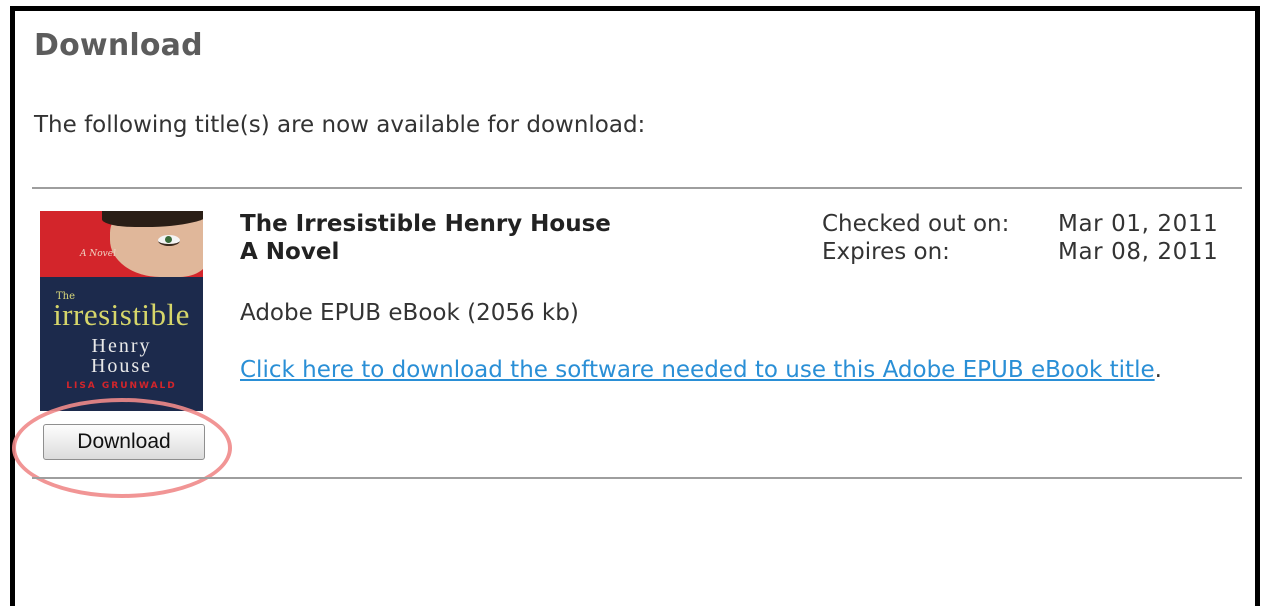 The height and width of the screenshot is (606, 1265). What do you see at coordinates (118, 45) in the screenshot?
I see `page-title: Download` at bounding box center [118, 45].